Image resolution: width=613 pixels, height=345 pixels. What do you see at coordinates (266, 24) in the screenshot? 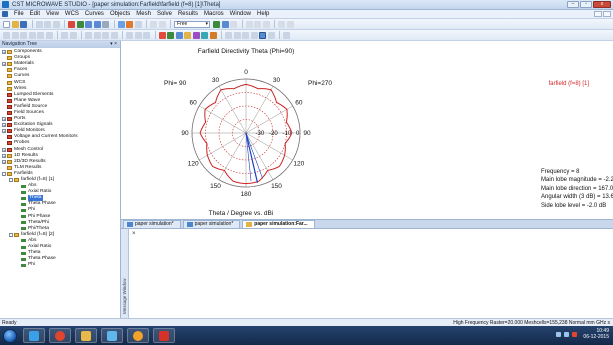
I see `scale-icon` at bounding box center [266, 24].